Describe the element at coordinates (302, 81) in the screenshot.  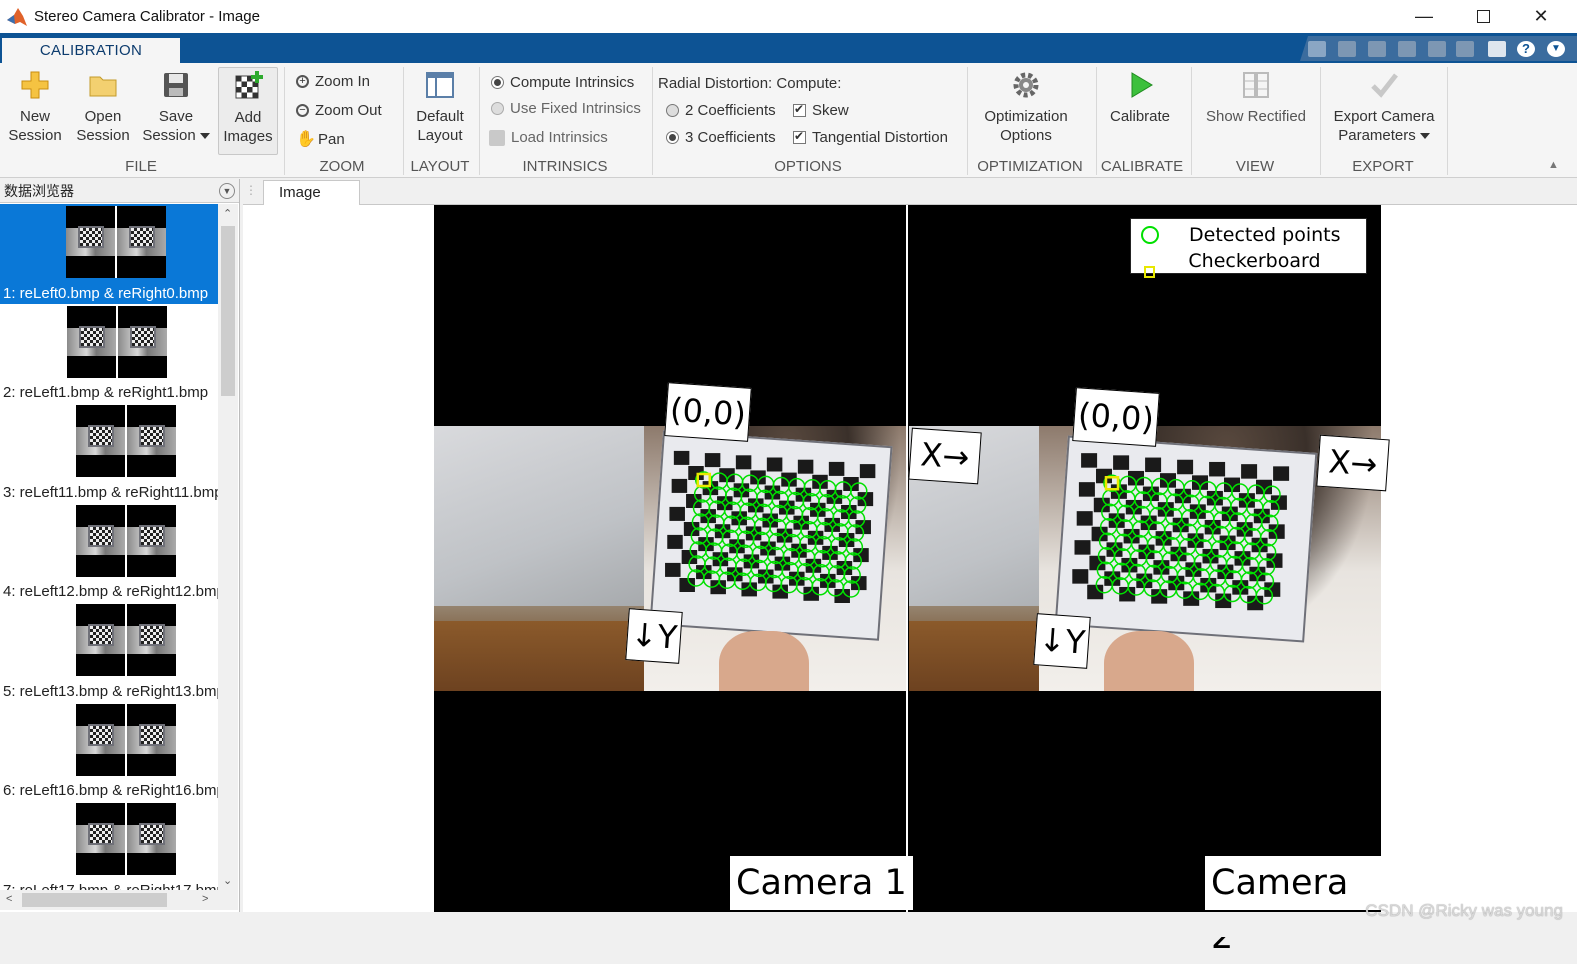
I see `zoom-in-icon: +` at that location.